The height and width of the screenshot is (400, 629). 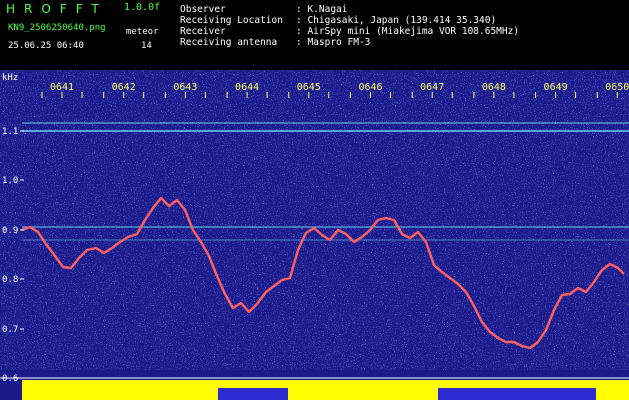 What do you see at coordinates (322, 9) in the screenshot?
I see `observer-value: : K.Nagai` at bounding box center [322, 9].